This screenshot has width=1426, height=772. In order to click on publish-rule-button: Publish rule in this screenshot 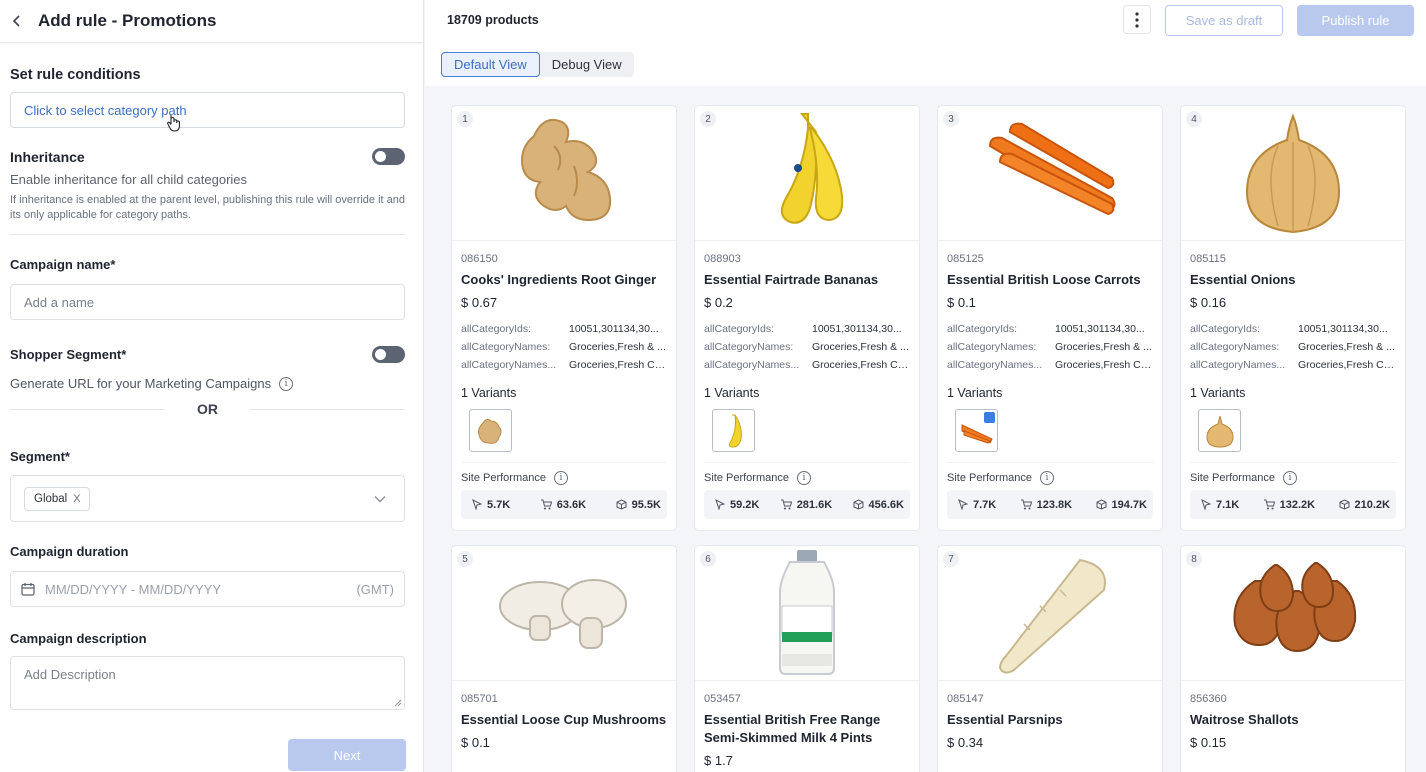, I will do `click(1355, 20)`.